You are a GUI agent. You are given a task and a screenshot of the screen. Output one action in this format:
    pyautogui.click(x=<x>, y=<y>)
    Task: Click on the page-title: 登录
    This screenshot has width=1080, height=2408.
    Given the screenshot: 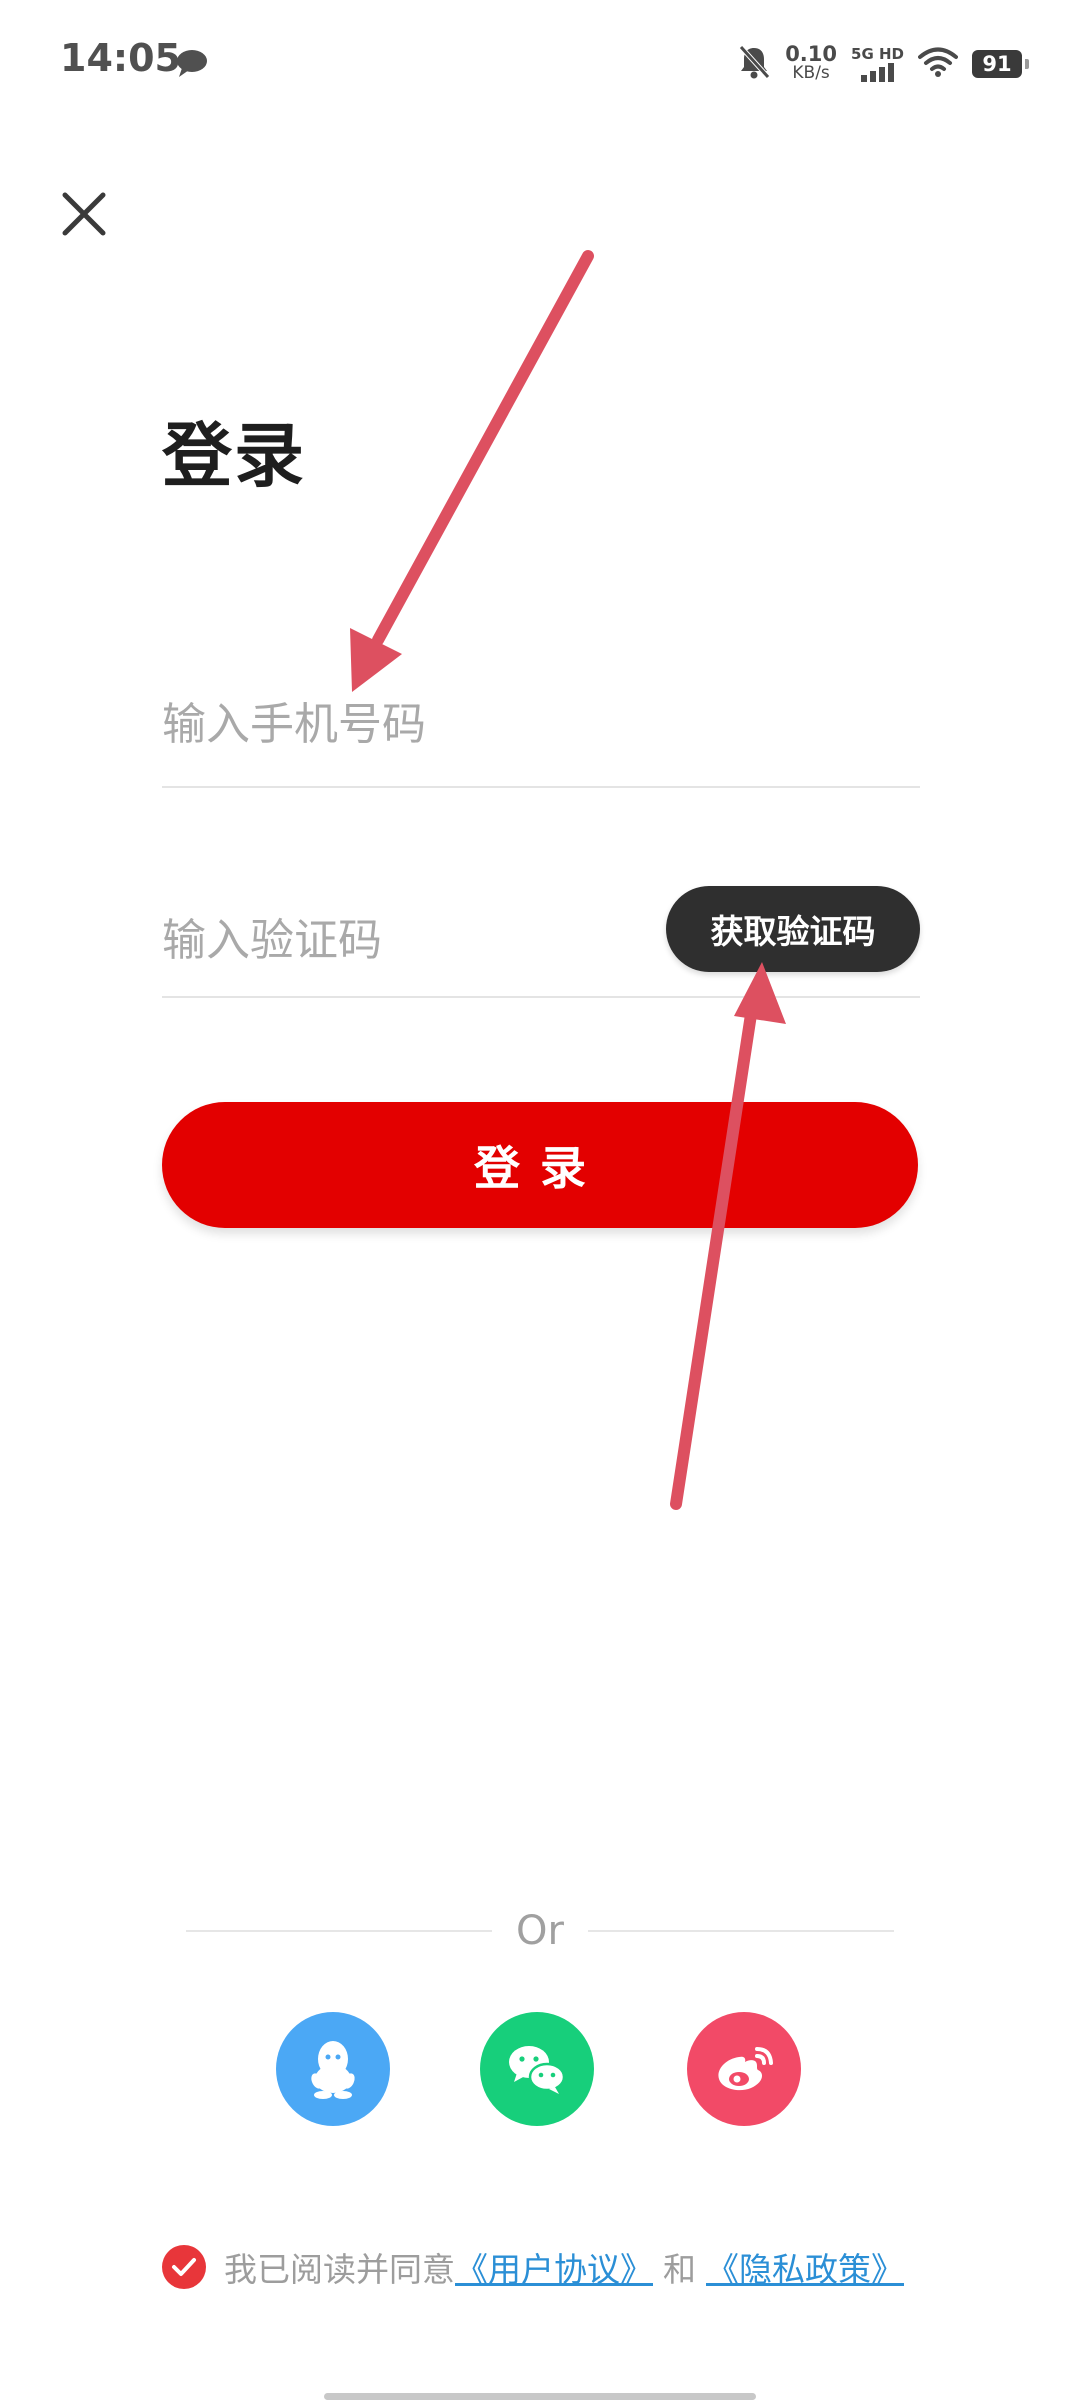 What is the action you would take?
    pyautogui.click(x=234, y=456)
    